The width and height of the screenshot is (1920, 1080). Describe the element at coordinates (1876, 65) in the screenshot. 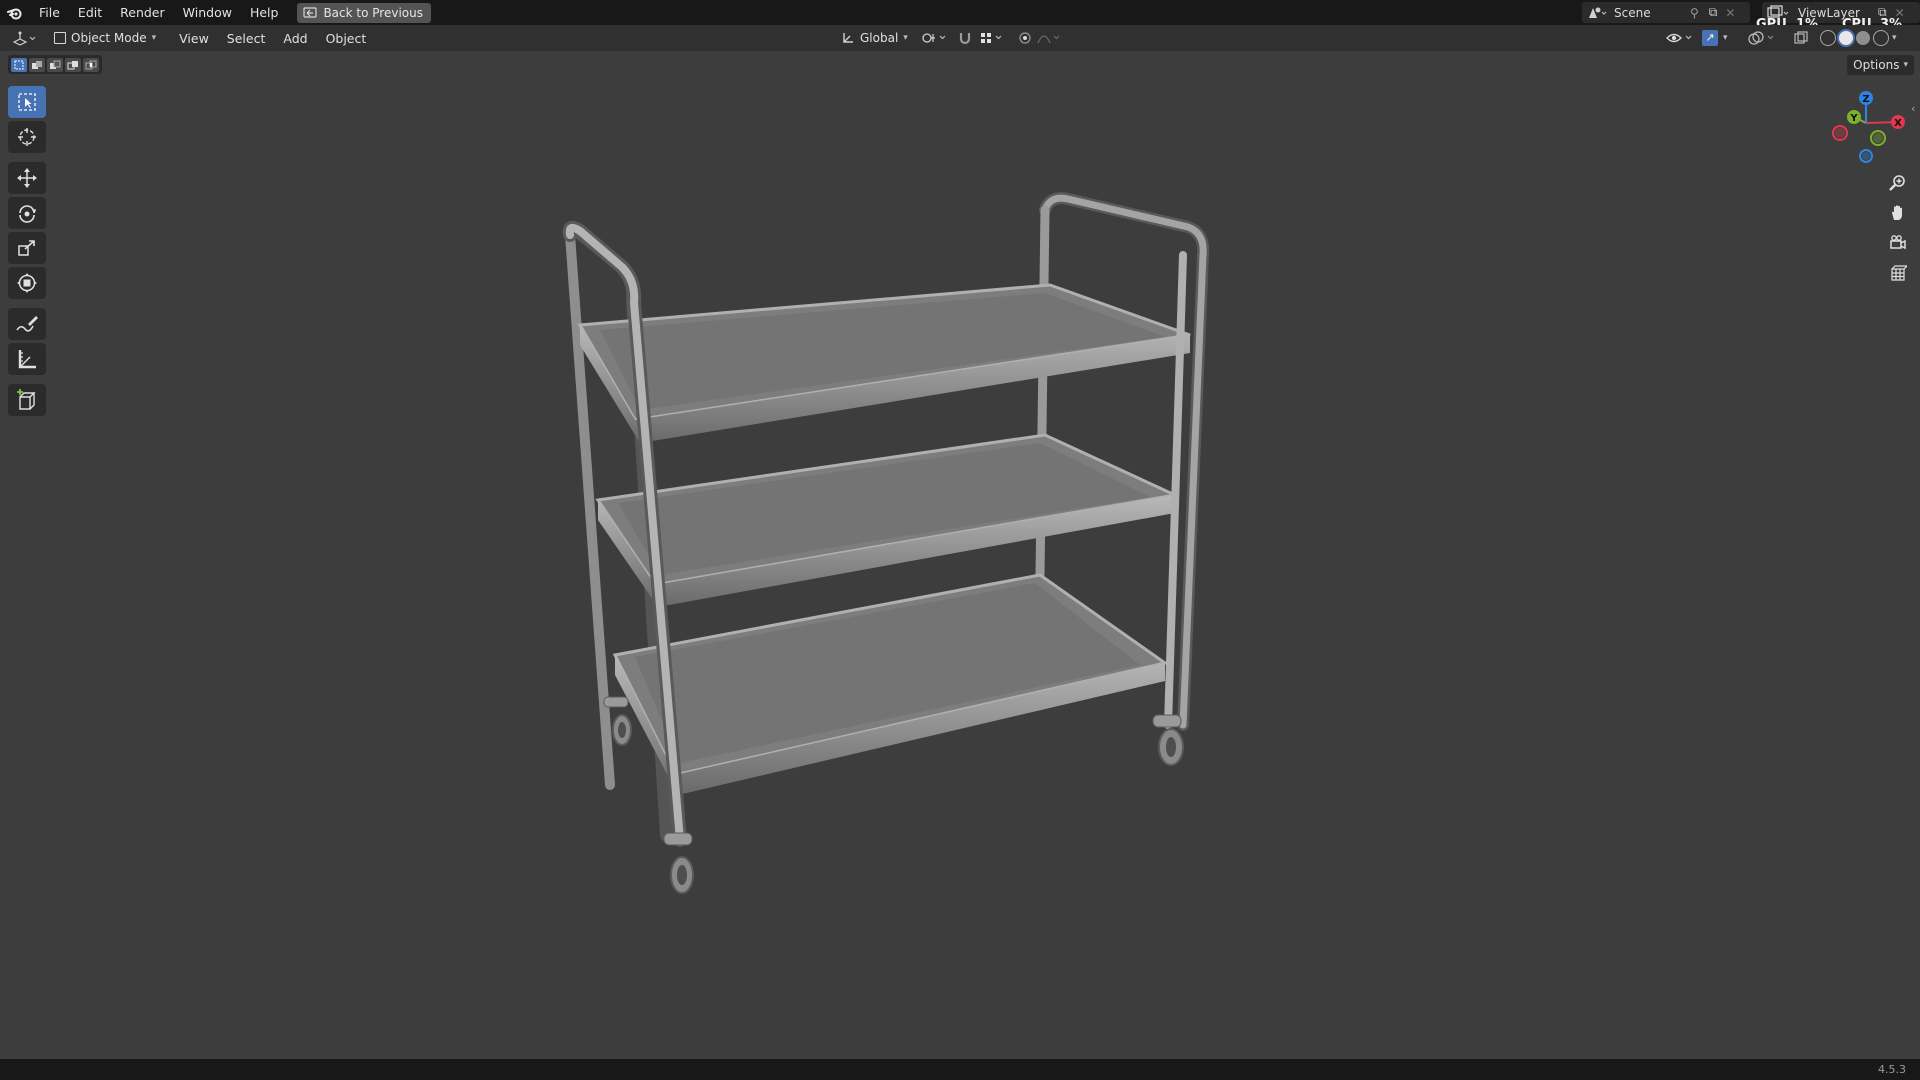

I see `options-label: Options` at that location.